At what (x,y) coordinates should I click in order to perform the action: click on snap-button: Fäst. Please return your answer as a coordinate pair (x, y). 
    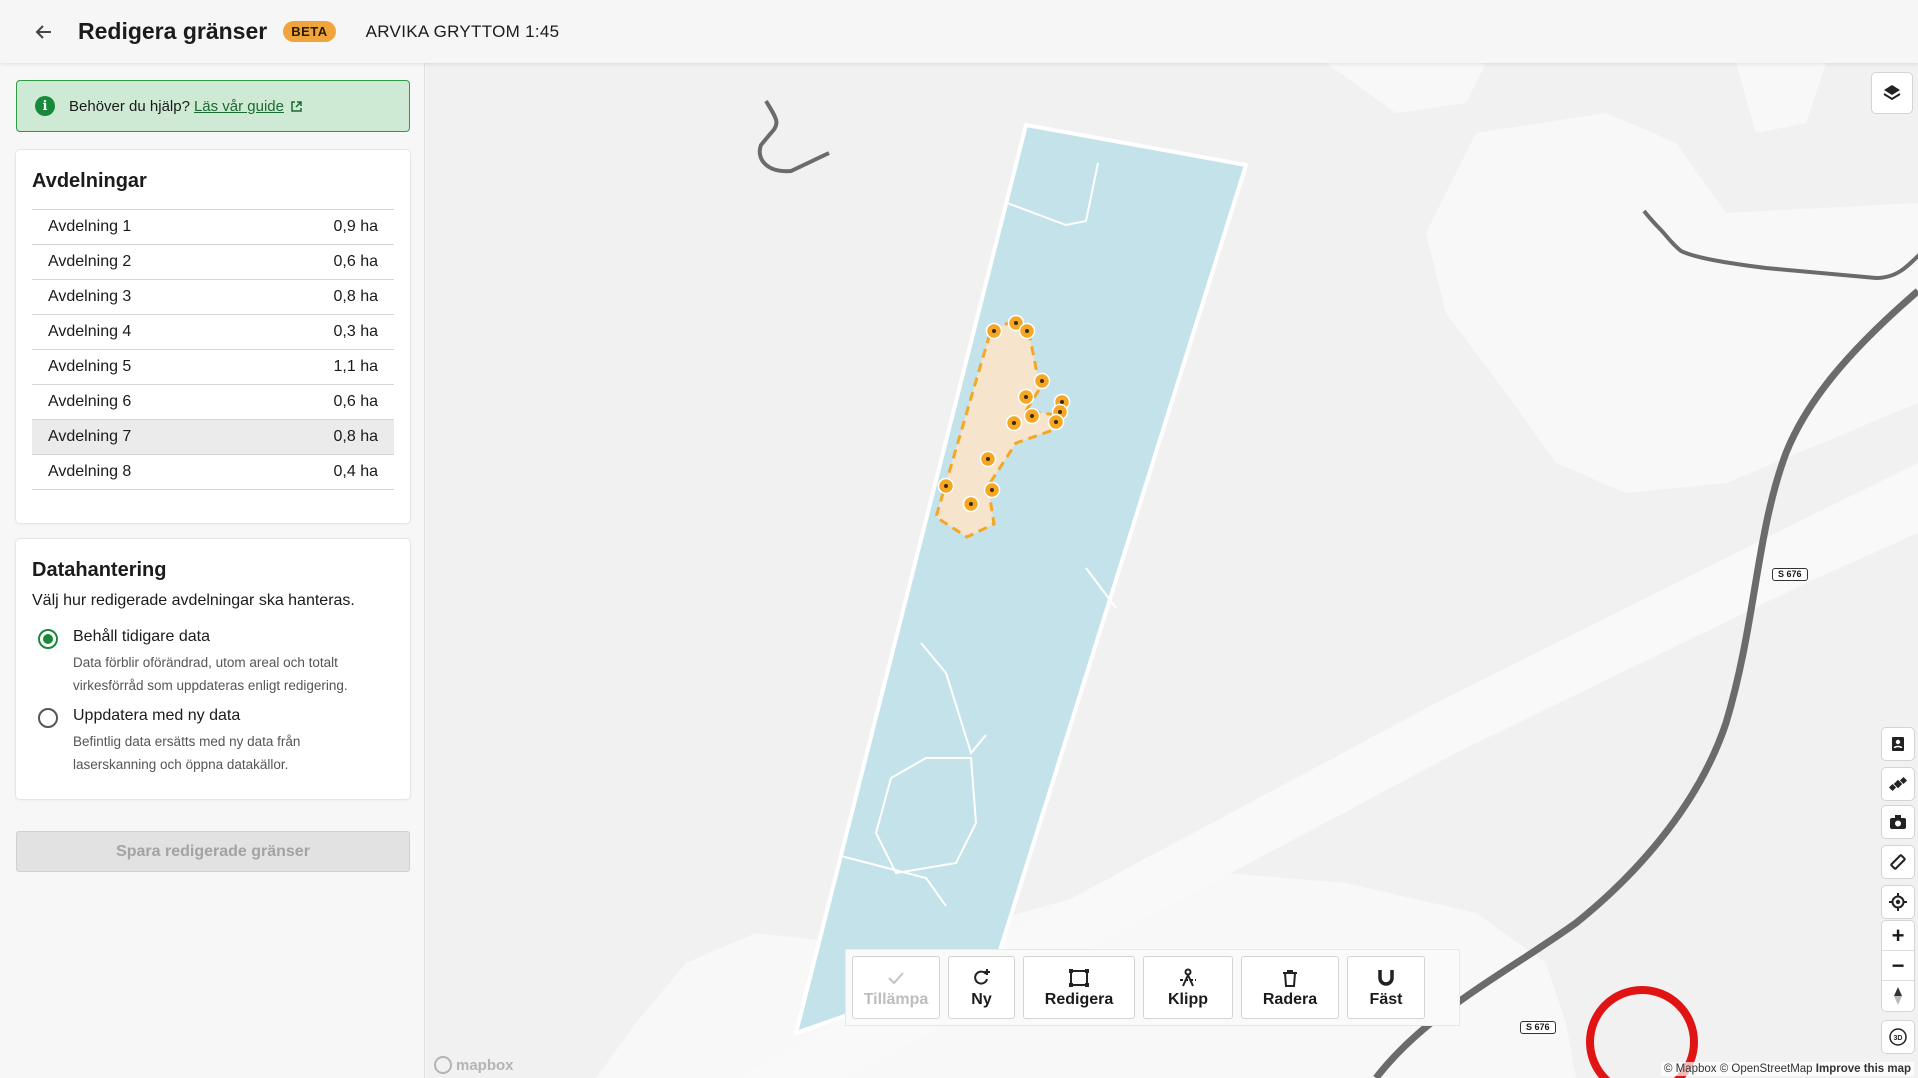
    Looking at the image, I should click on (1386, 987).